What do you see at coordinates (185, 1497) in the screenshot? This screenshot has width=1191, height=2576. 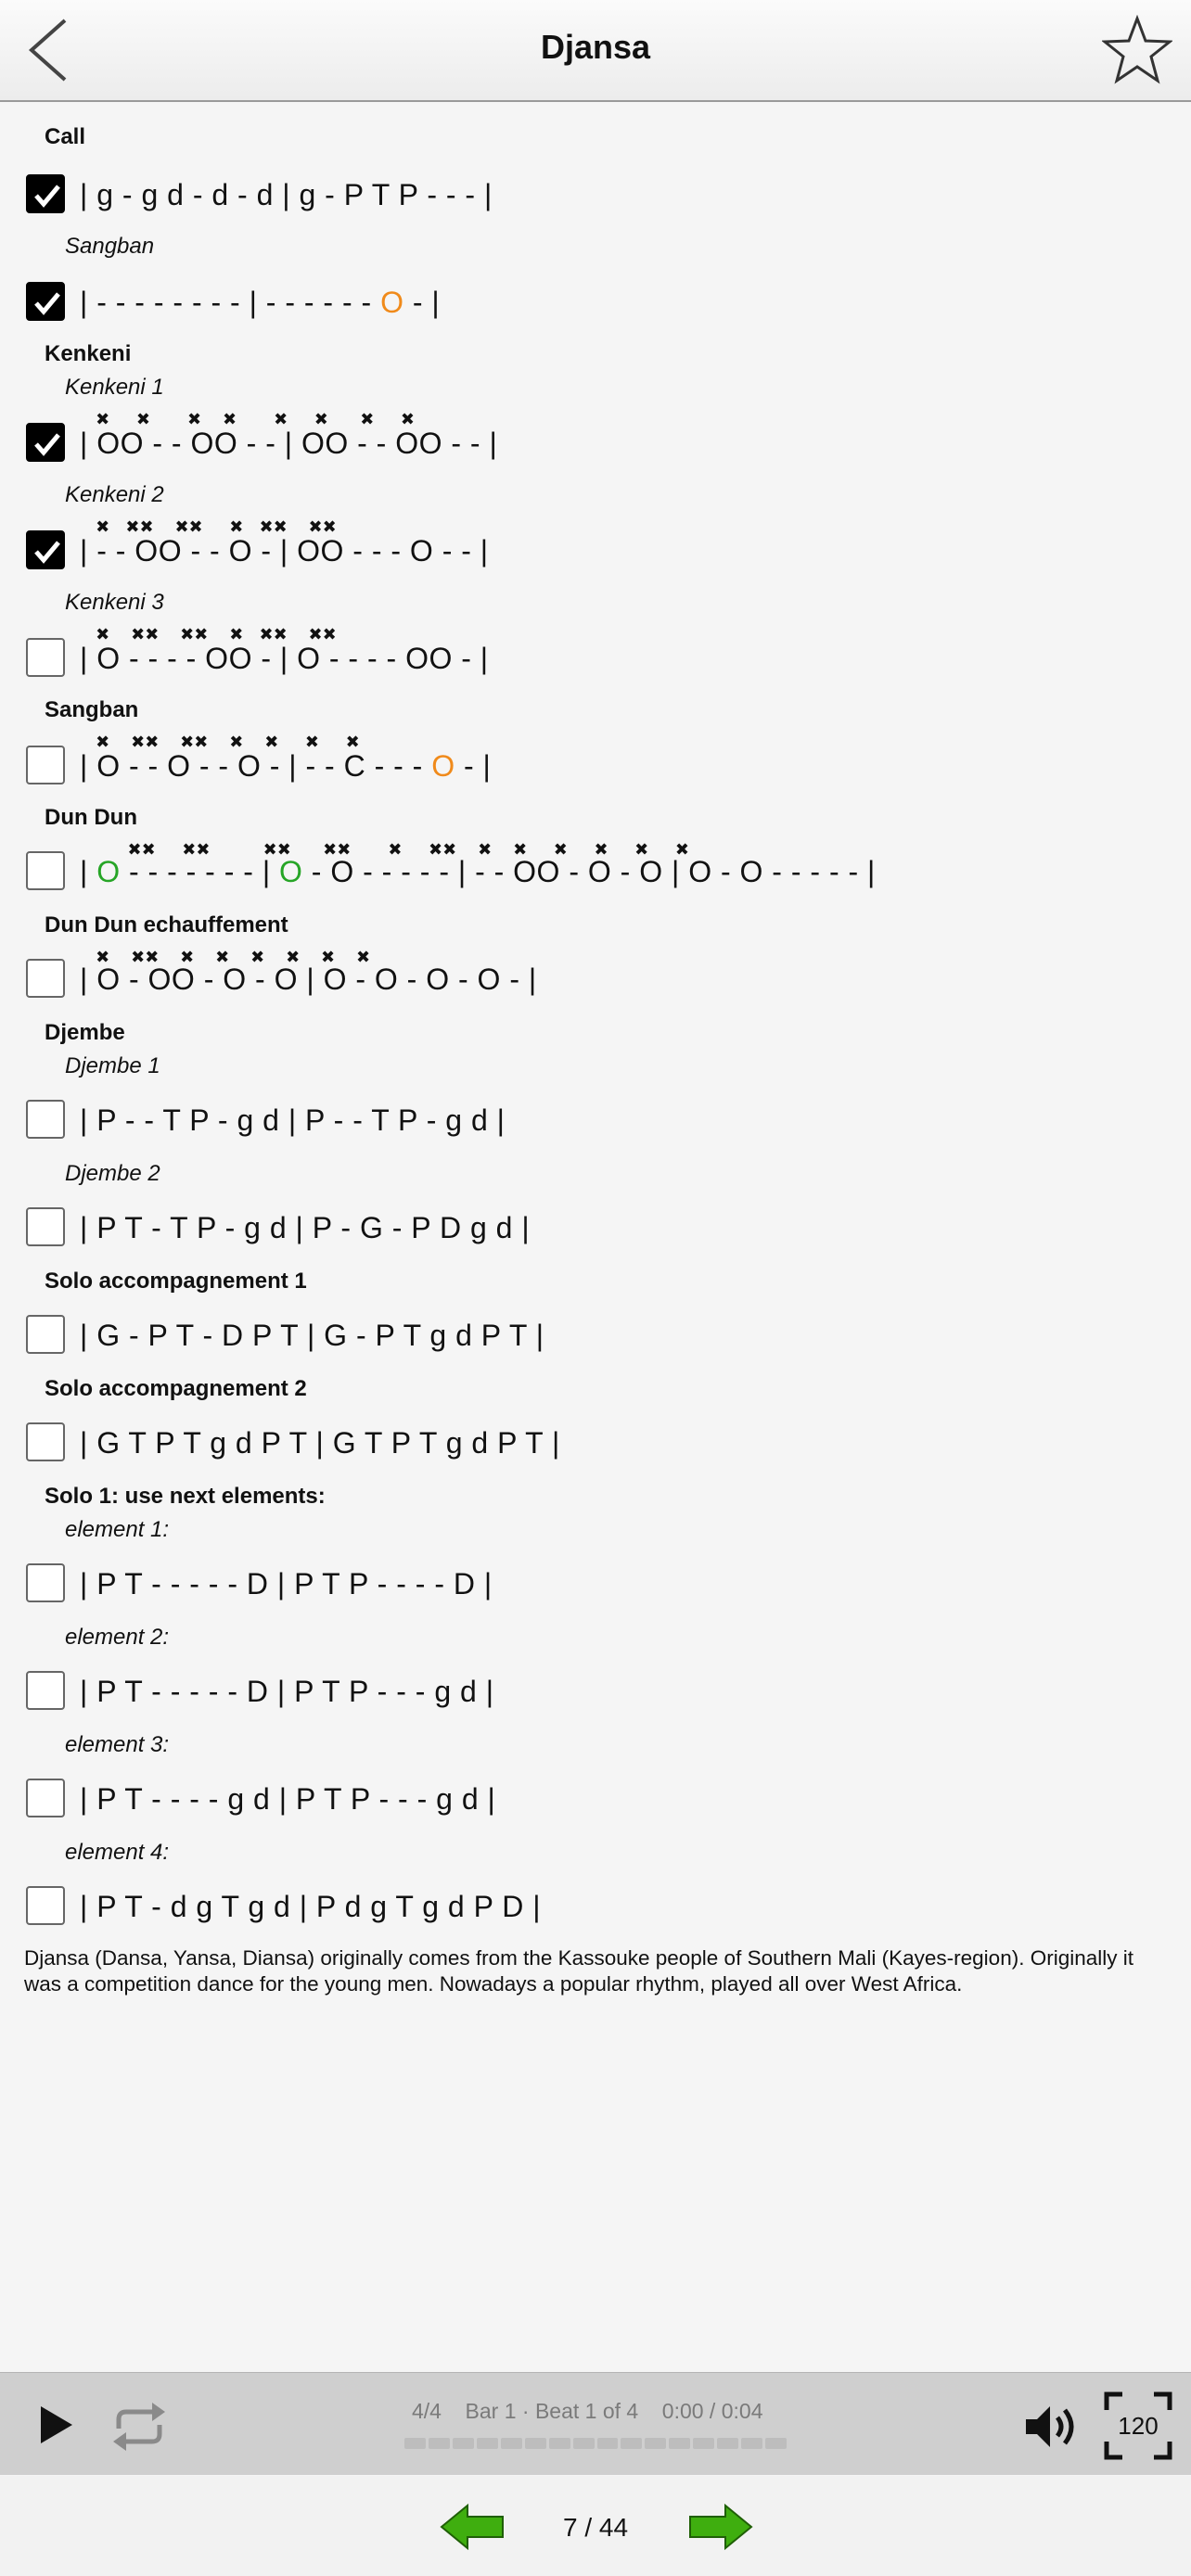 I see `section-heading: Solo 1: use next elements:` at bounding box center [185, 1497].